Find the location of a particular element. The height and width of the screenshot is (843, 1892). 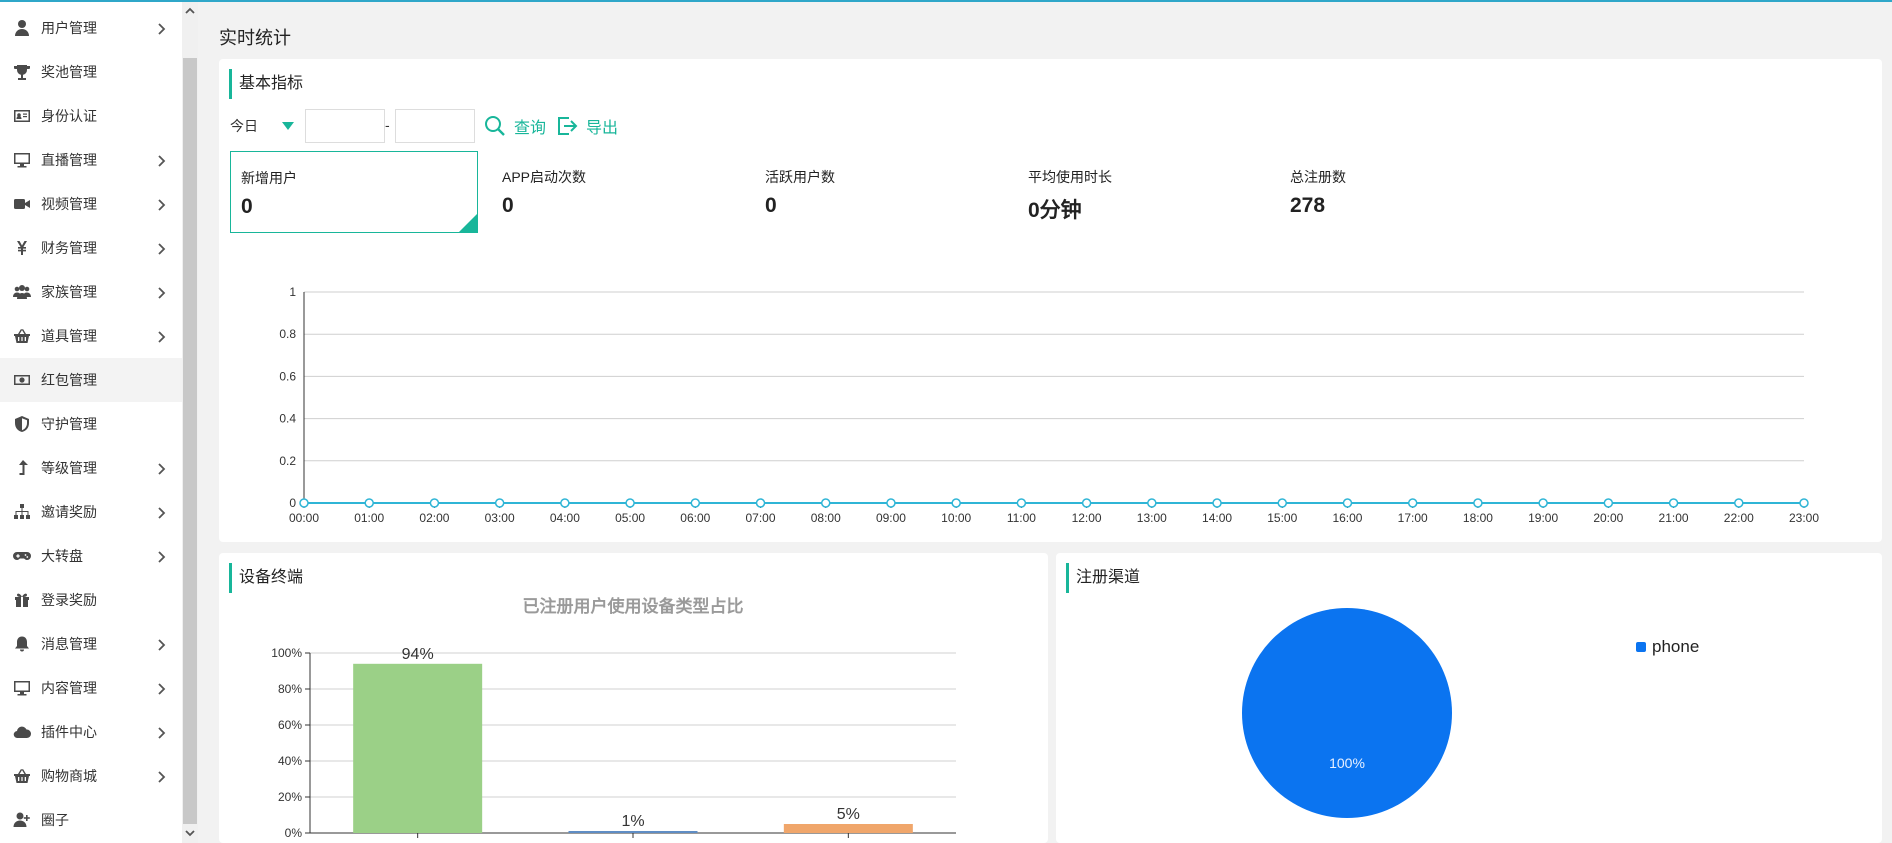

sidebar-item: 家族管理 is located at coordinates (91, 292).